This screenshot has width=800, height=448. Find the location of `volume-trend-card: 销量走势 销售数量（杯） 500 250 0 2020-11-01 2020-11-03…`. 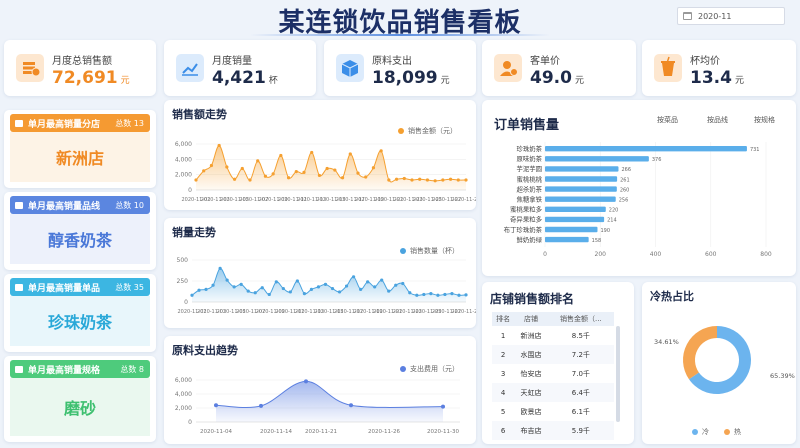

volume-trend-card: 销量走势 销售数量（杯） 500 250 0 2020-11-01 2020-11-03… is located at coordinates (320, 273).